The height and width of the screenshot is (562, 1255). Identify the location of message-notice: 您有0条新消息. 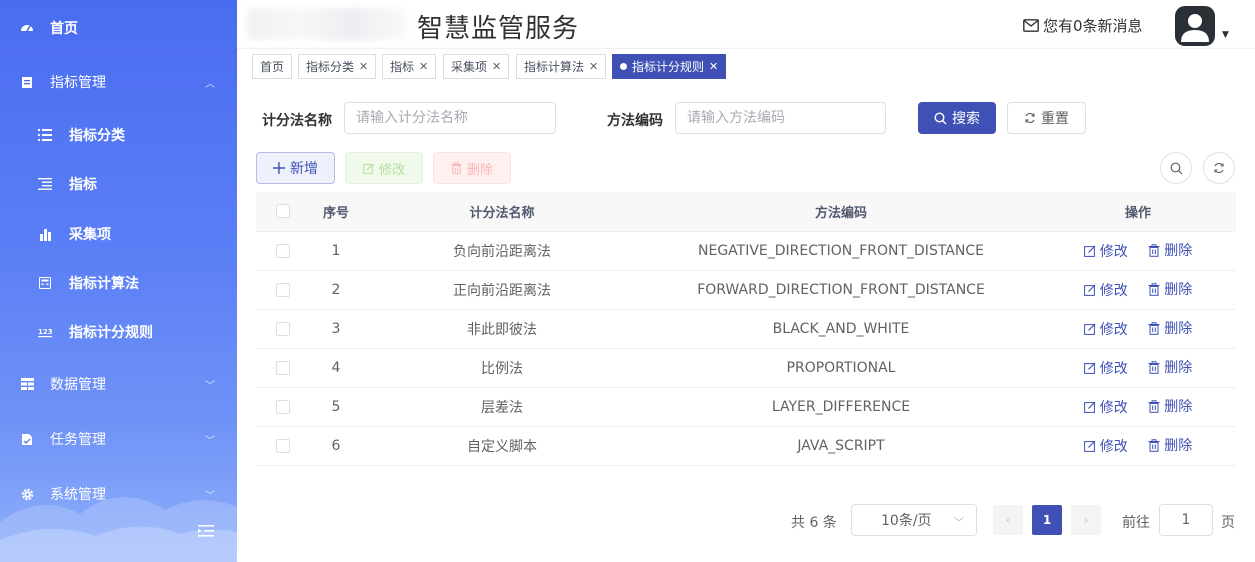
(1083, 25).